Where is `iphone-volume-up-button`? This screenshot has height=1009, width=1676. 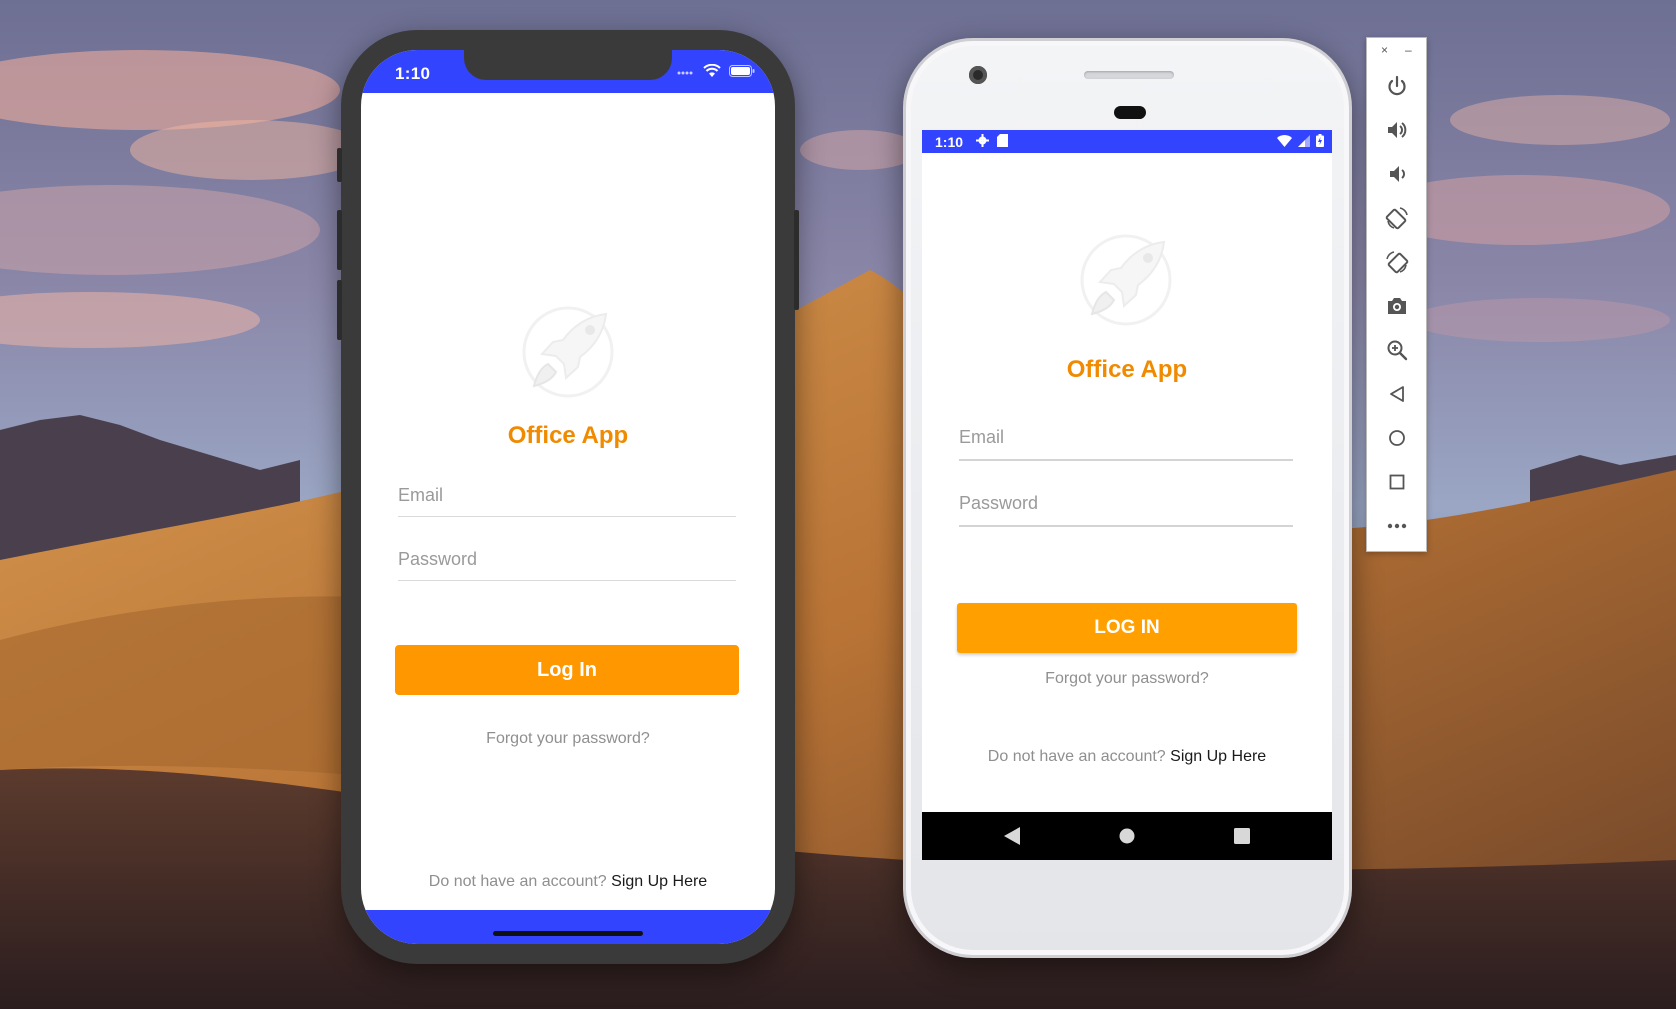 iphone-volume-up-button is located at coordinates (339, 240).